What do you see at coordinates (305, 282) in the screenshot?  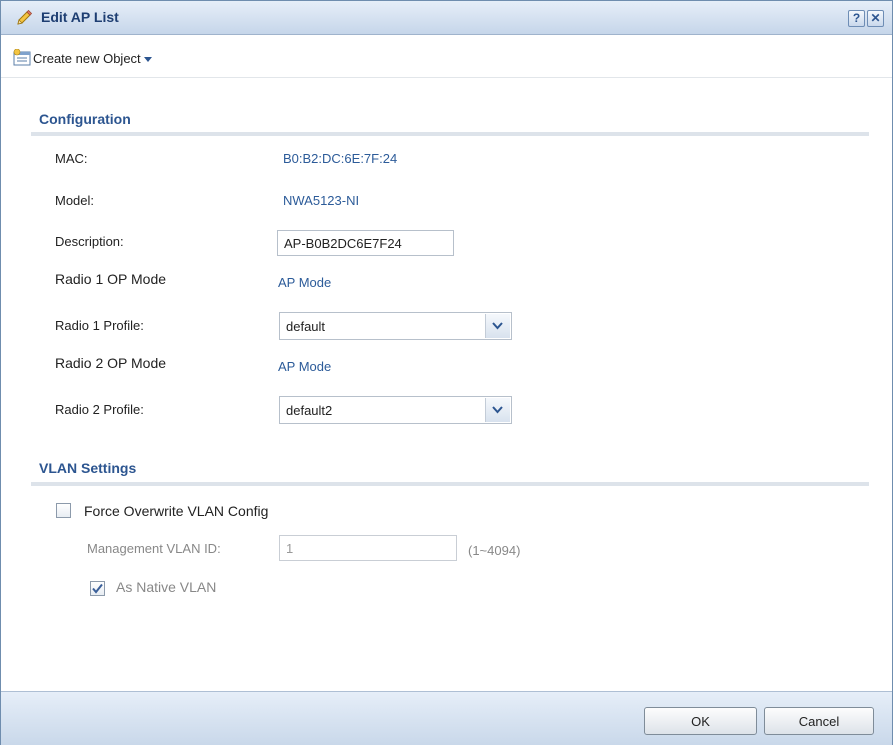 I see `radio1-op-mode-value: AP Mode` at bounding box center [305, 282].